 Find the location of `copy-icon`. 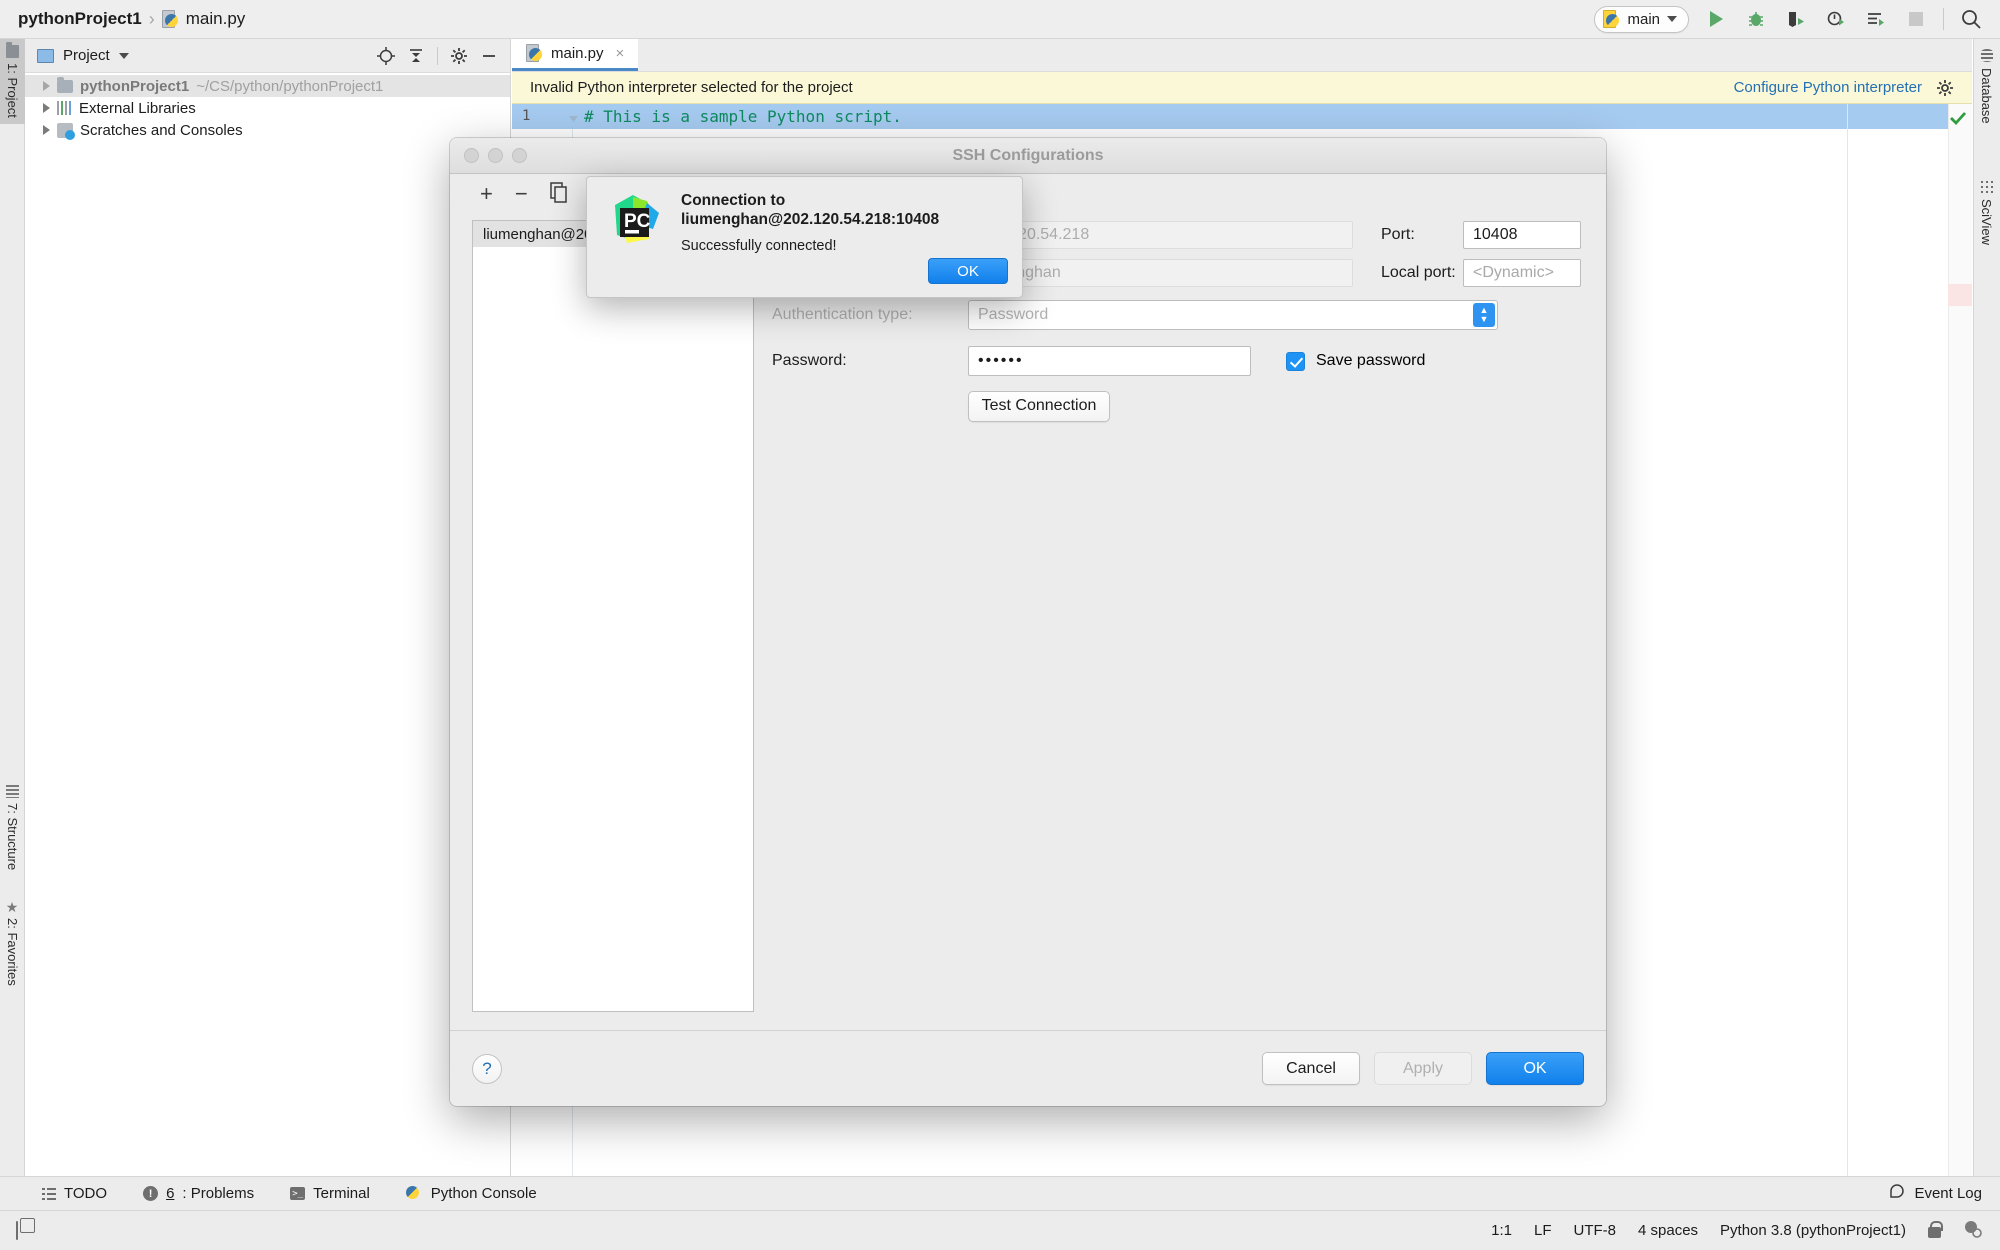

copy-icon is located at coordinates (559, 194).